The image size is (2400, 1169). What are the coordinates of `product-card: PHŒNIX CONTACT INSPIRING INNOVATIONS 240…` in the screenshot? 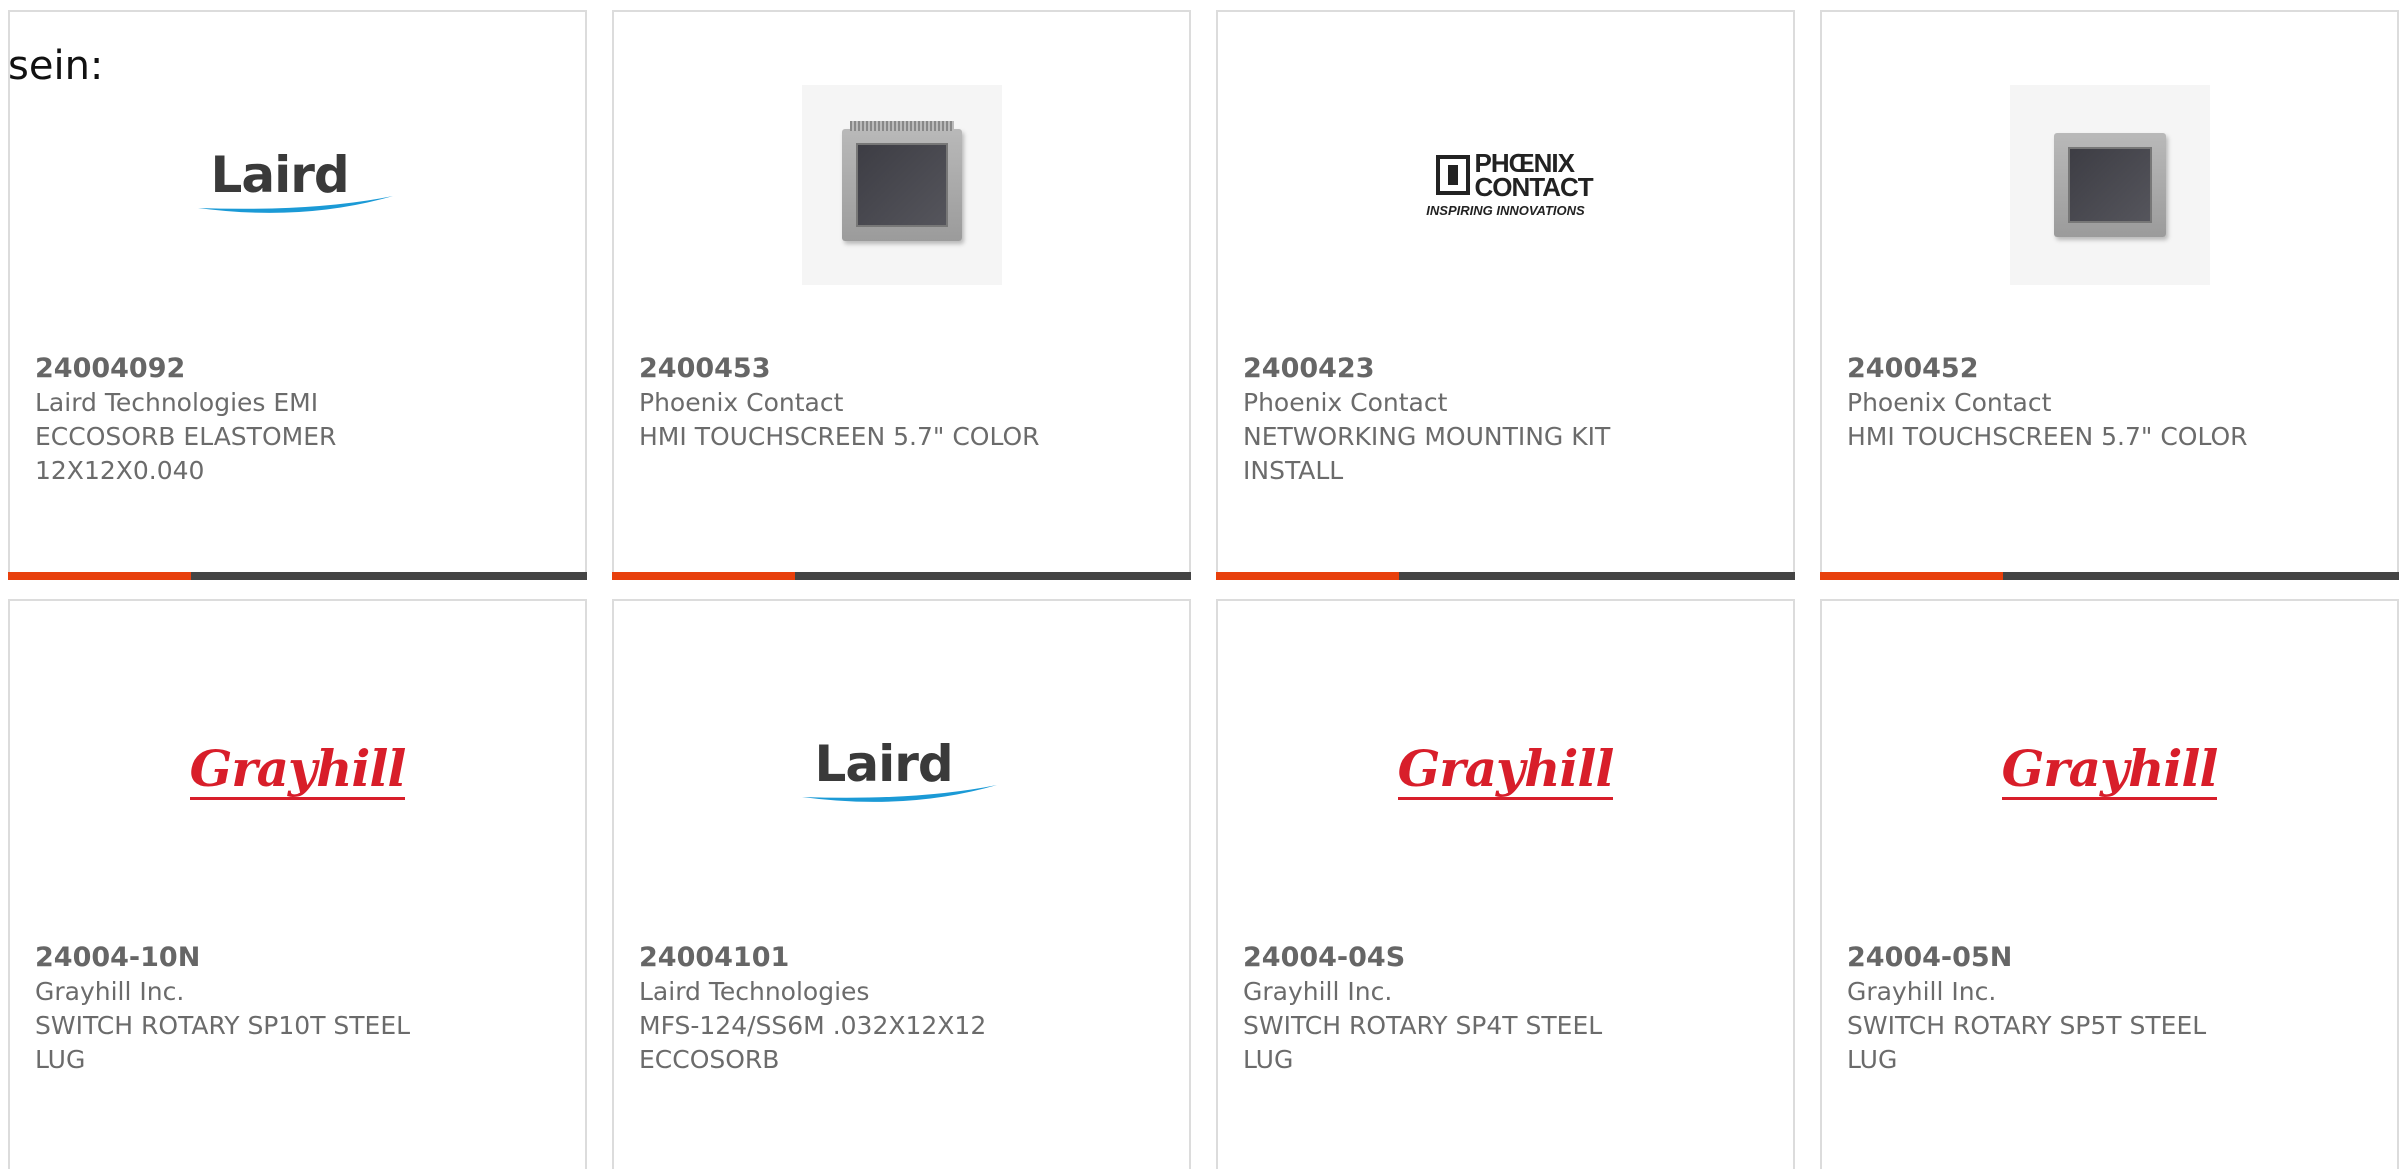 It's located at (1505, 295).